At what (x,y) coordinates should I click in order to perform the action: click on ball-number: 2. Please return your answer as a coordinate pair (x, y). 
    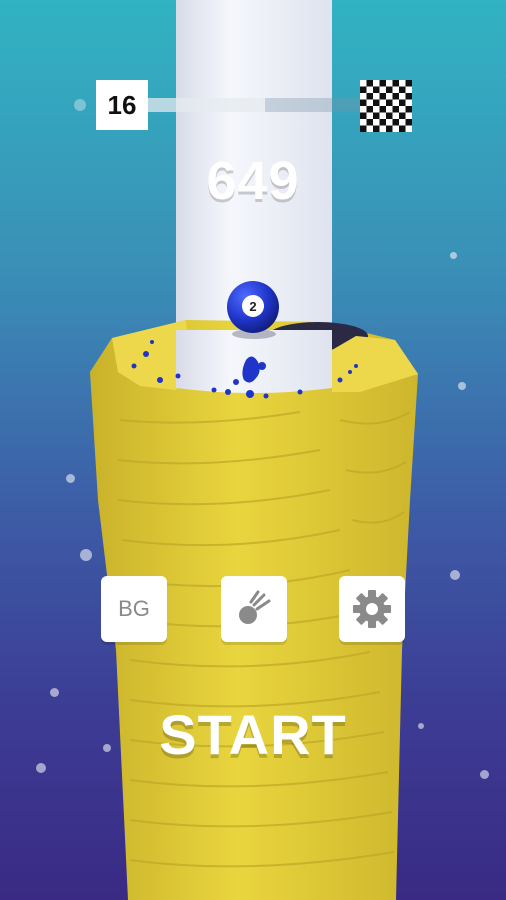
    Looking at the image, I should click on (252, 306).